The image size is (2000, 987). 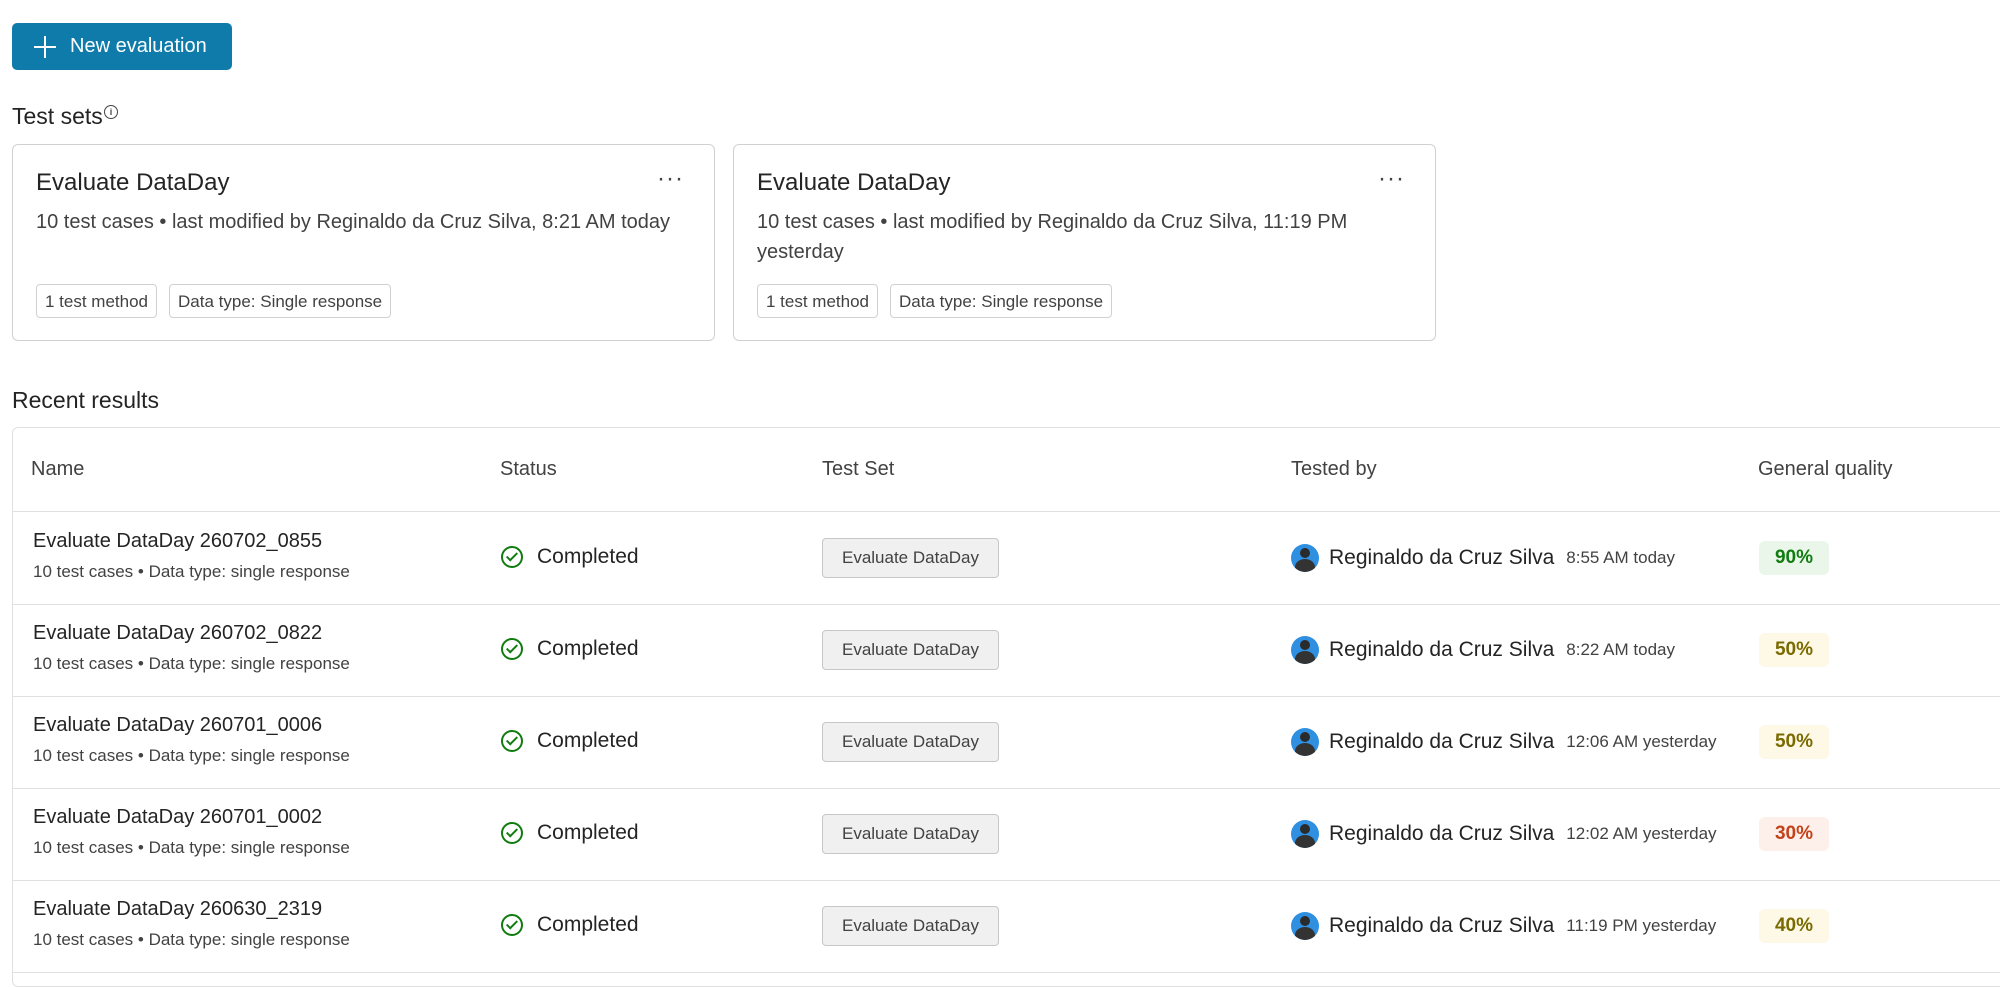 I want to click on tested-by-cell: Reginaldo da Cruz Silva 8:22 AM today, so click(x=1483, y=650).